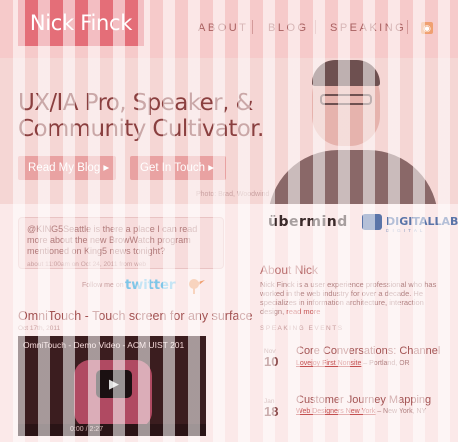 This screenshot has height=442, width=458. I want to click on event-date: Nov 10, so click(275, 358).